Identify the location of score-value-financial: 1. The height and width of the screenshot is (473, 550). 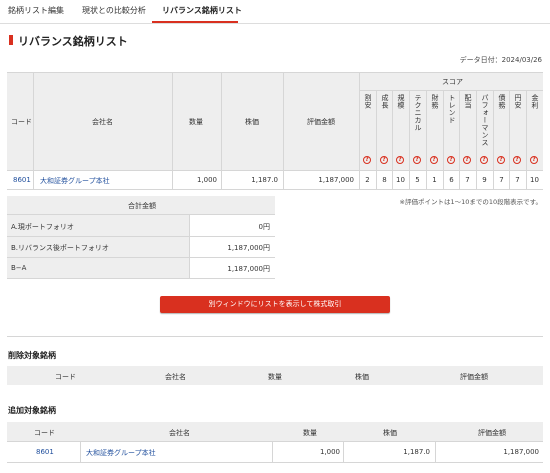
(434, 180).